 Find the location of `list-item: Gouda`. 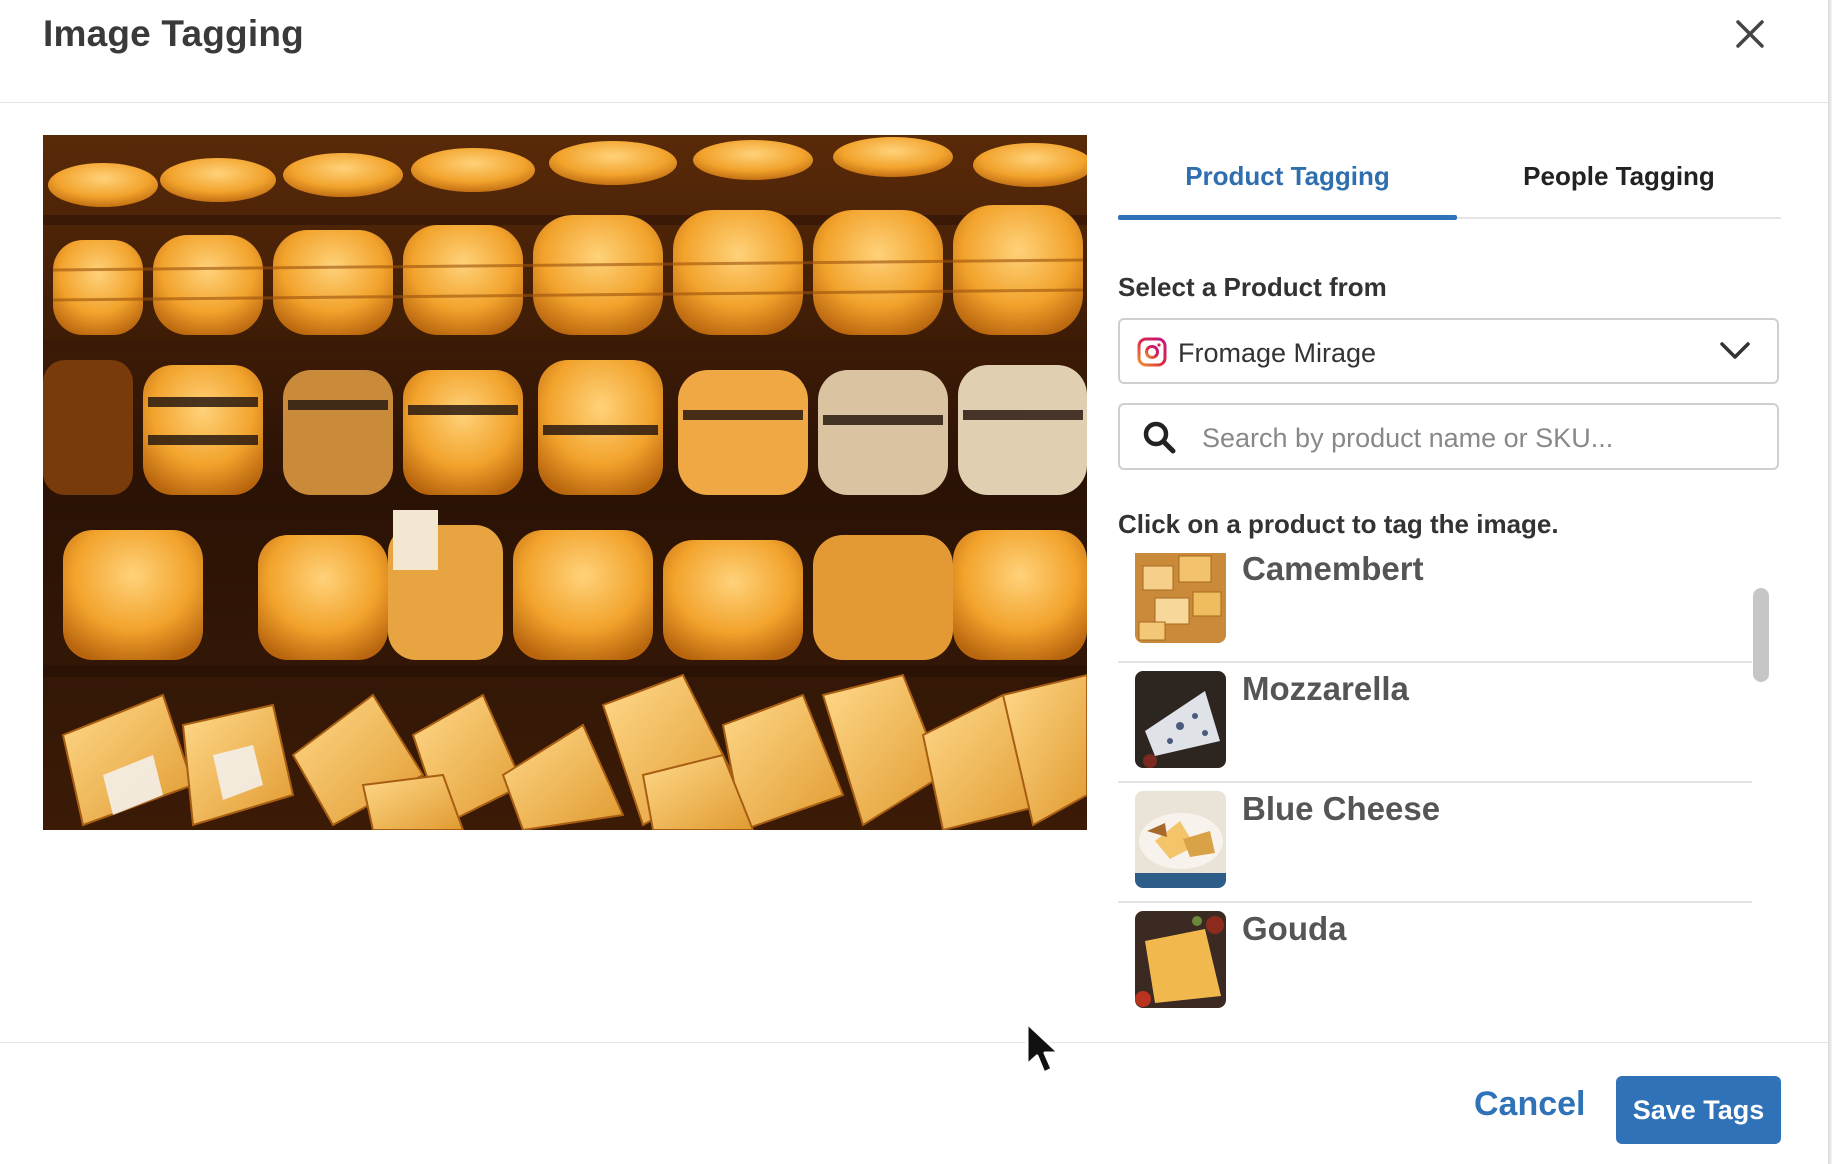

list-item: Gouda is located at coordinates (1435, 955).